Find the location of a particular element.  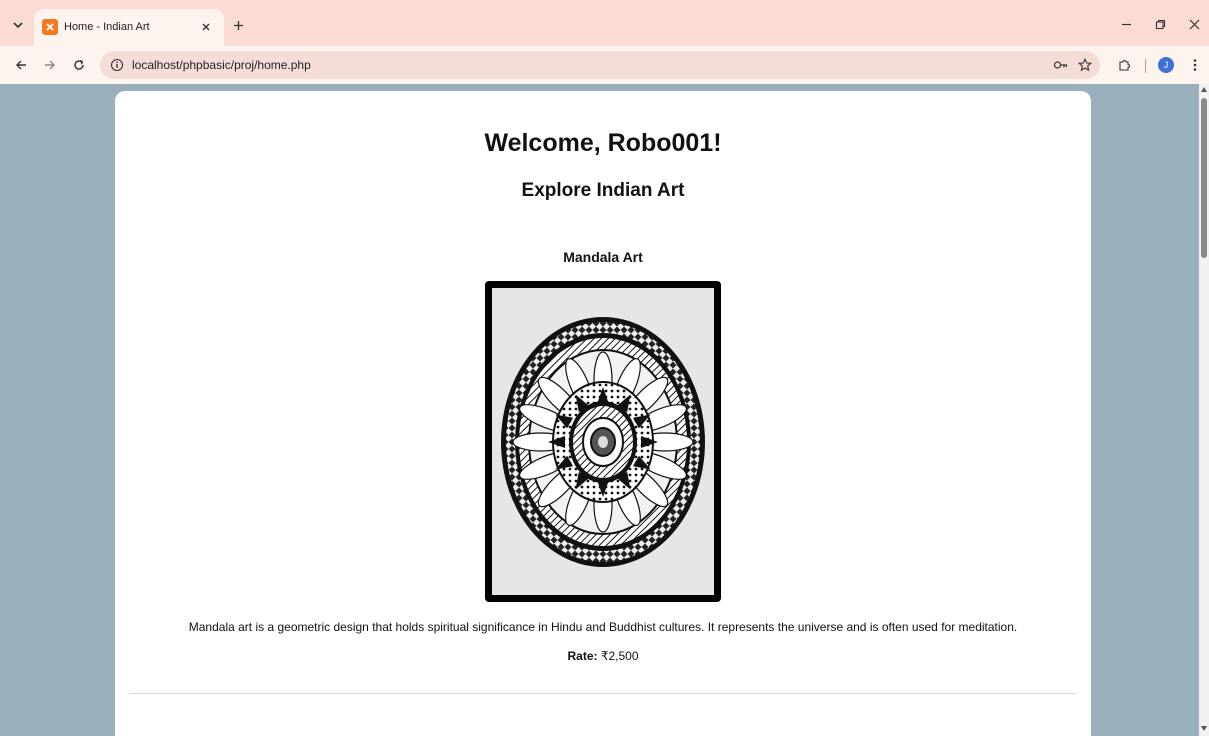

reload-icon is located at coordinates (79, 64).